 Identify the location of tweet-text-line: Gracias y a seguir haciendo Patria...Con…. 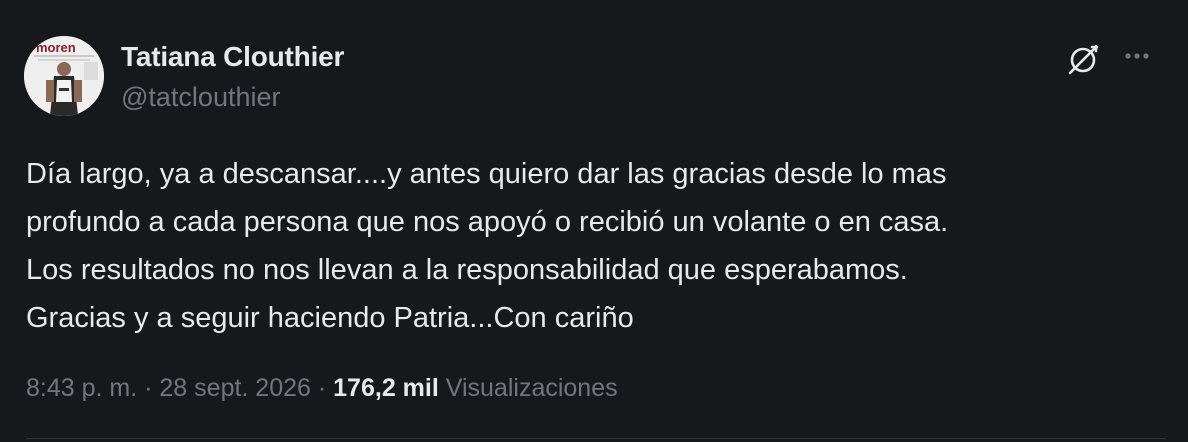
(330, 318).